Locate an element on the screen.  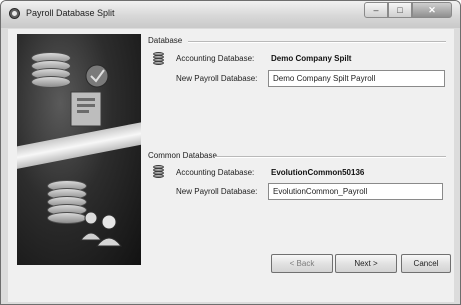
window-title: Payroll Database Split is located at coordinates (70, 13).